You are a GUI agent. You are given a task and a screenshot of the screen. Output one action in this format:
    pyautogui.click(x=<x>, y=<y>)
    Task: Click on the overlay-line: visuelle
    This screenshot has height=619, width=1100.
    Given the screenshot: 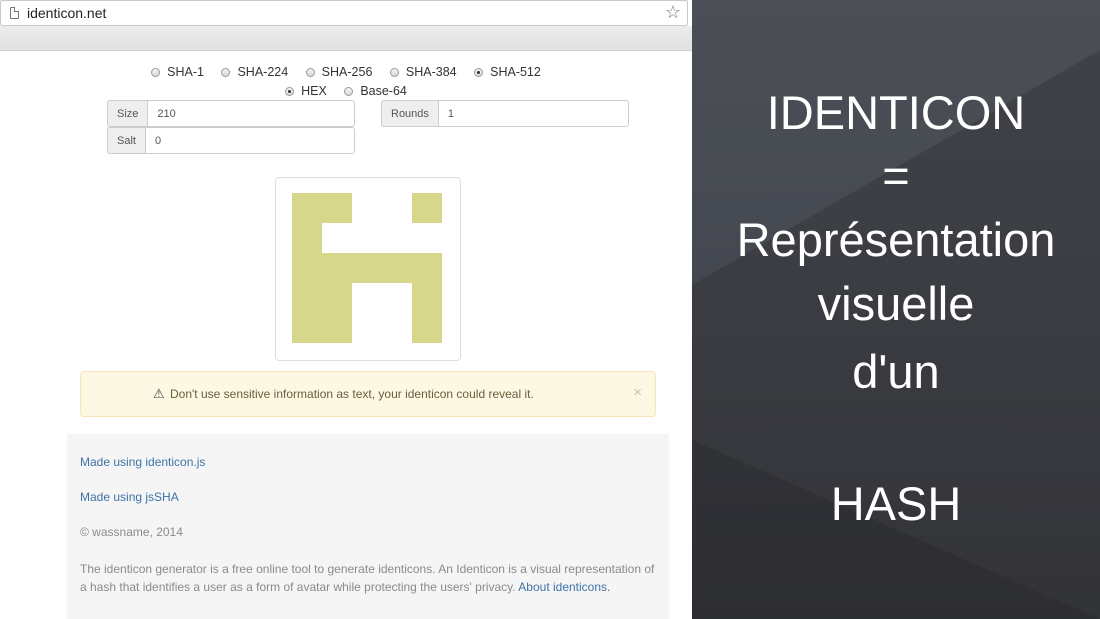 What is the action you would take?
    pyautogui.click(x=896, y=303)
    